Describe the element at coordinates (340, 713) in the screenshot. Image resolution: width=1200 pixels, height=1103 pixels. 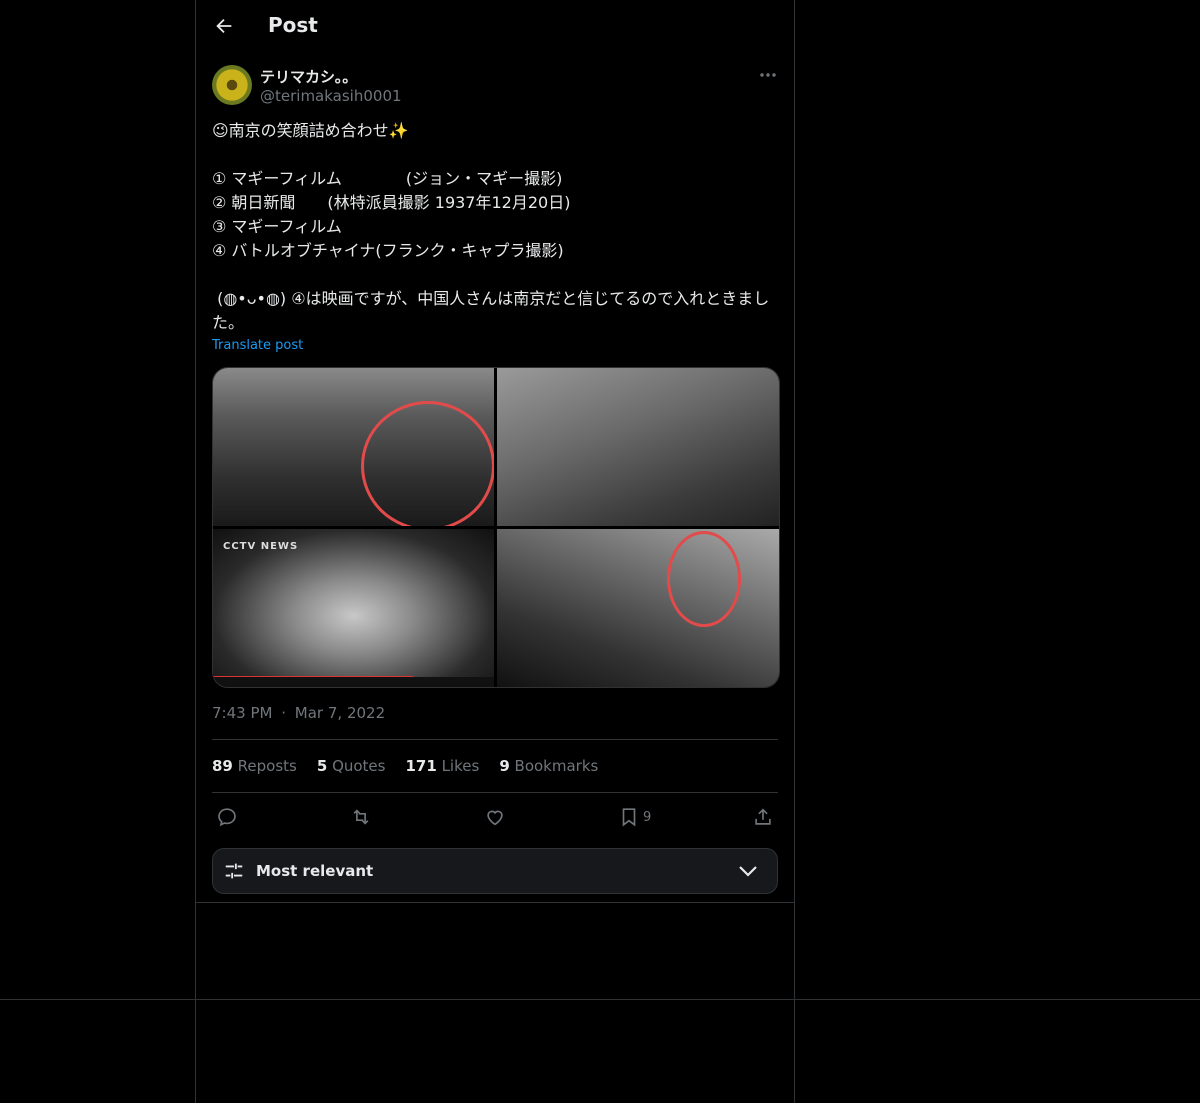
I see `post-date: Mar 7, 2022` at that location.